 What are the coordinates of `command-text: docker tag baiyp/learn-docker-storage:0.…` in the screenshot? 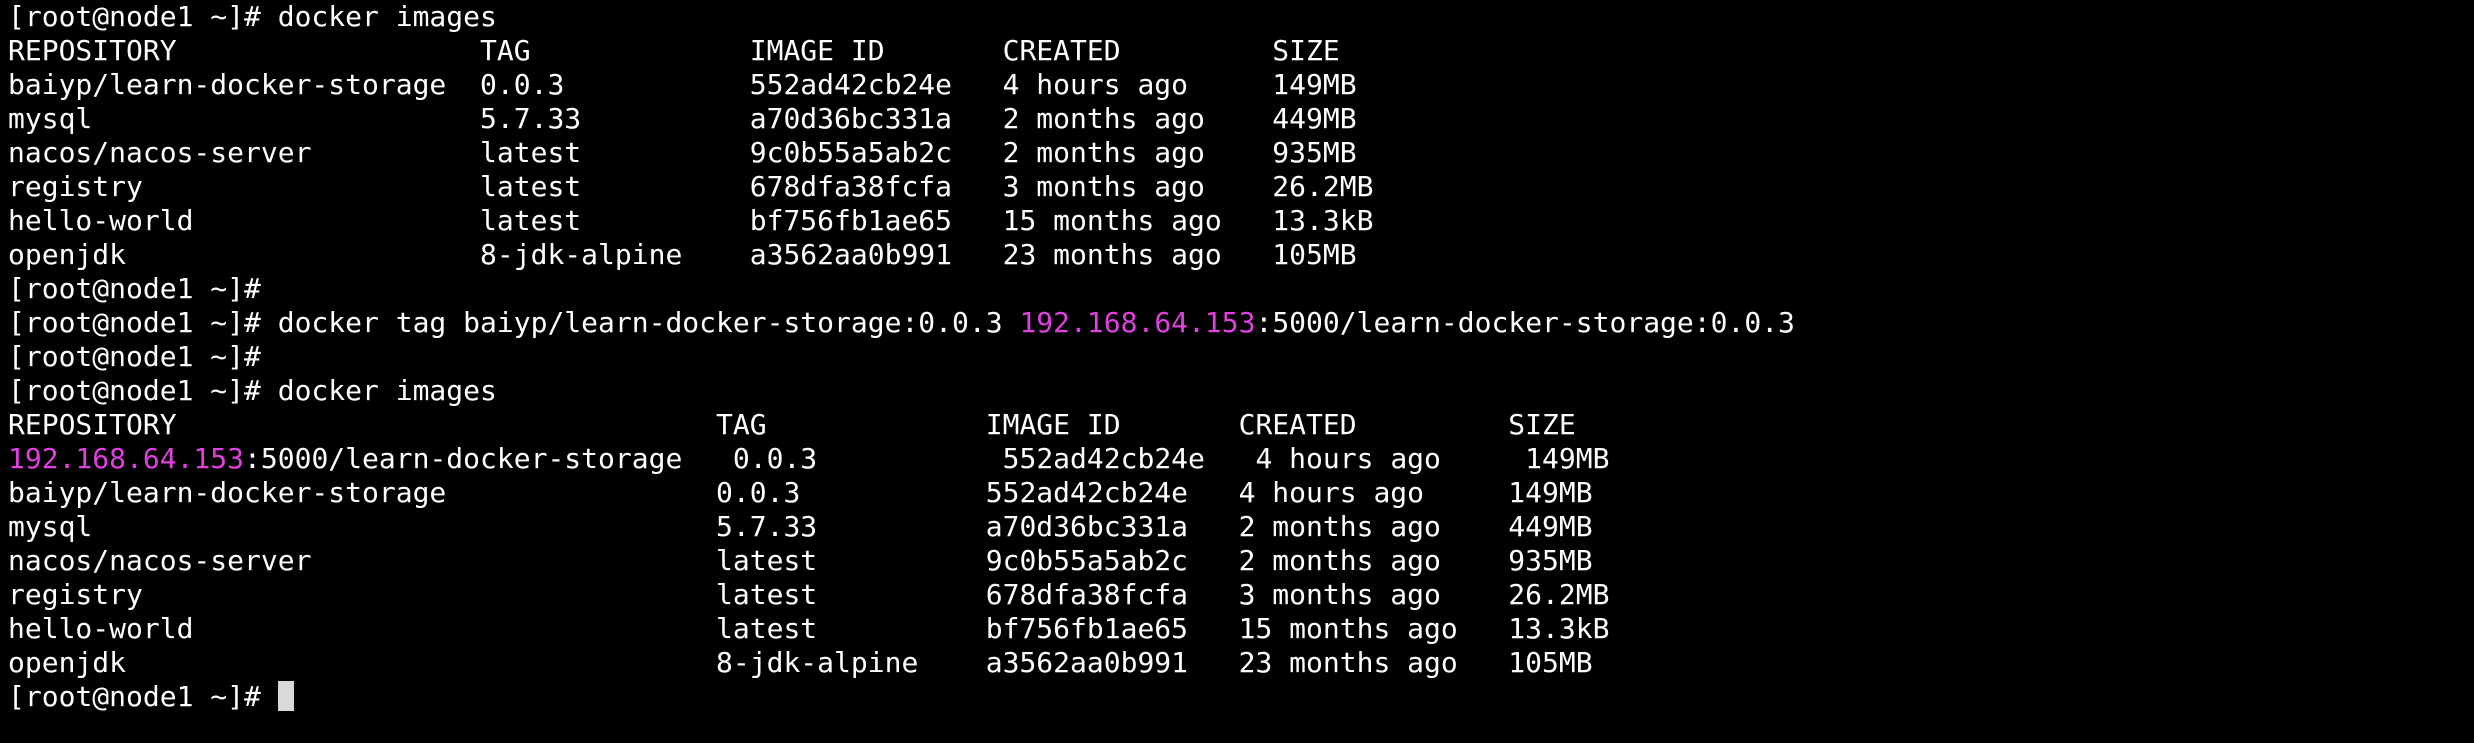 It's located at (648, 322).